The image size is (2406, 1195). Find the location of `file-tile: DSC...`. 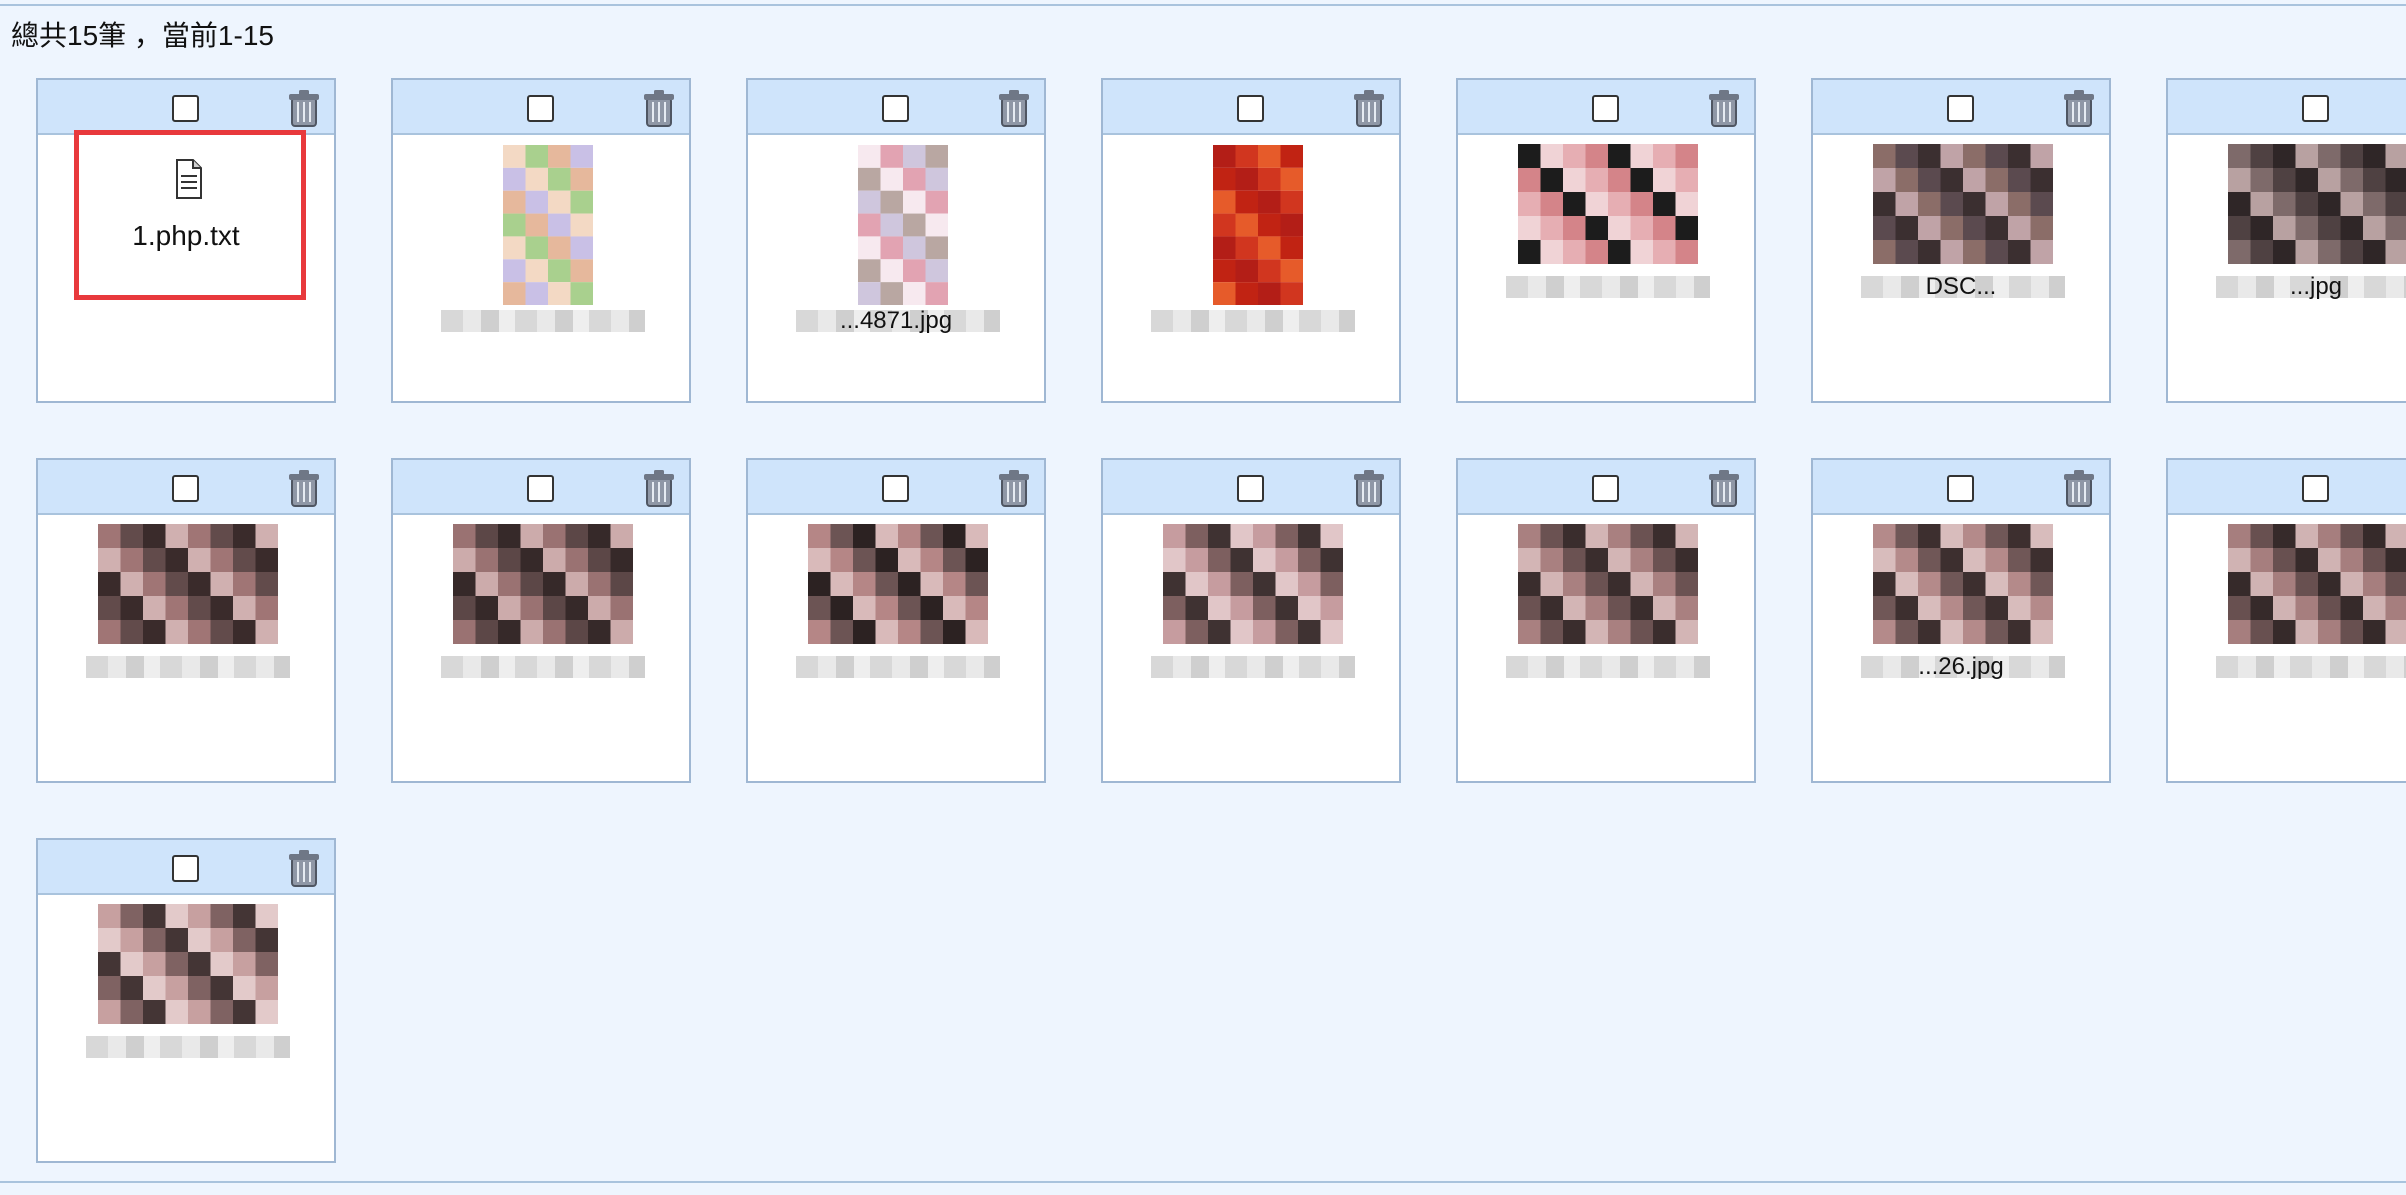

file-tile: DSC... is located at coordinates (1961, 240).